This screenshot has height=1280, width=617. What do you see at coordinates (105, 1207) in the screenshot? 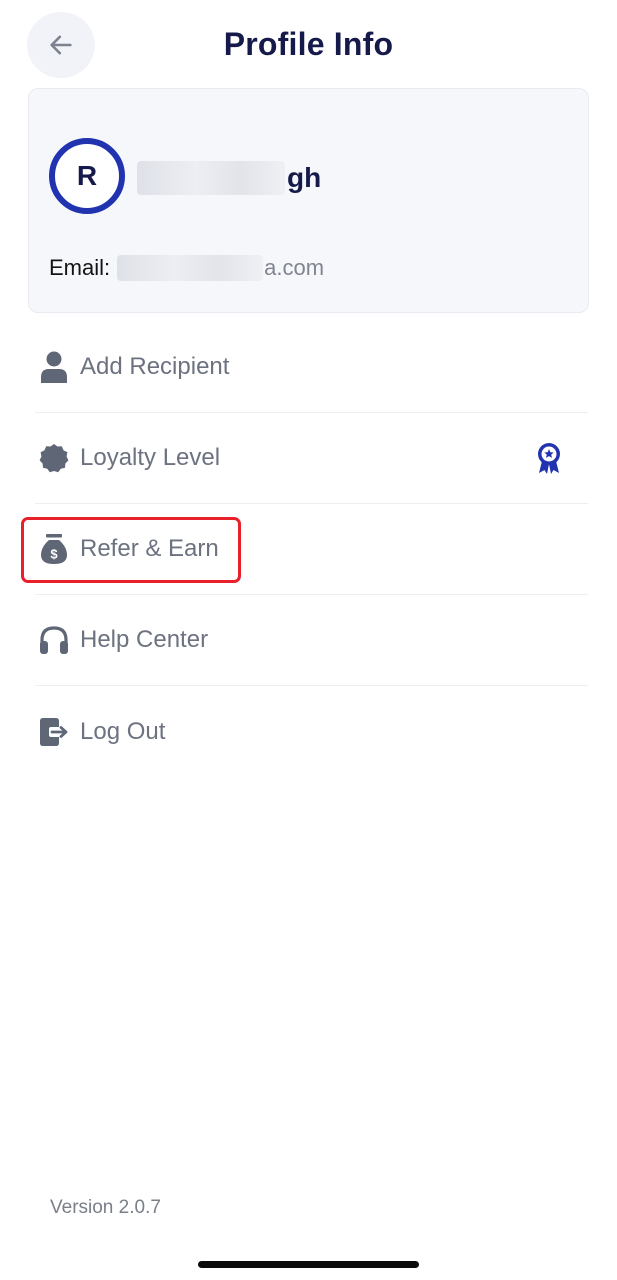
I see `app-version: Version 2.0.7` at bounding box center [105, 1207].